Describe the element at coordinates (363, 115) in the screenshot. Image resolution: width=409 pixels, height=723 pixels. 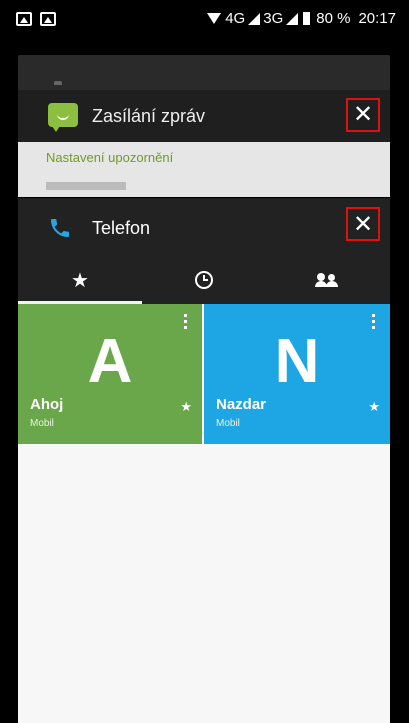
I see `close-messaging-button: ✕` at that location.